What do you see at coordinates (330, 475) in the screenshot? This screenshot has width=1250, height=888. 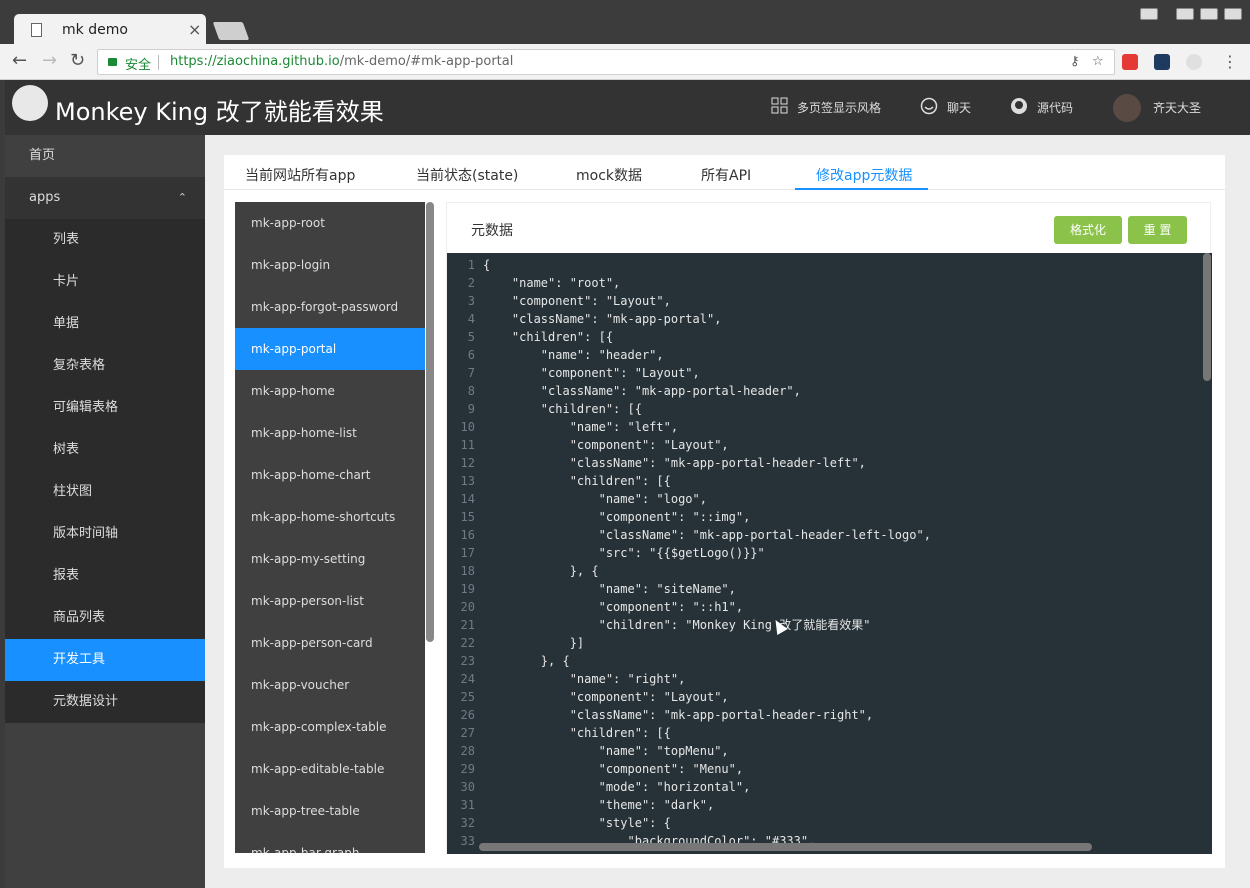 I see `list-item: mk-app-home-chart` at bounding box center [330, 475].